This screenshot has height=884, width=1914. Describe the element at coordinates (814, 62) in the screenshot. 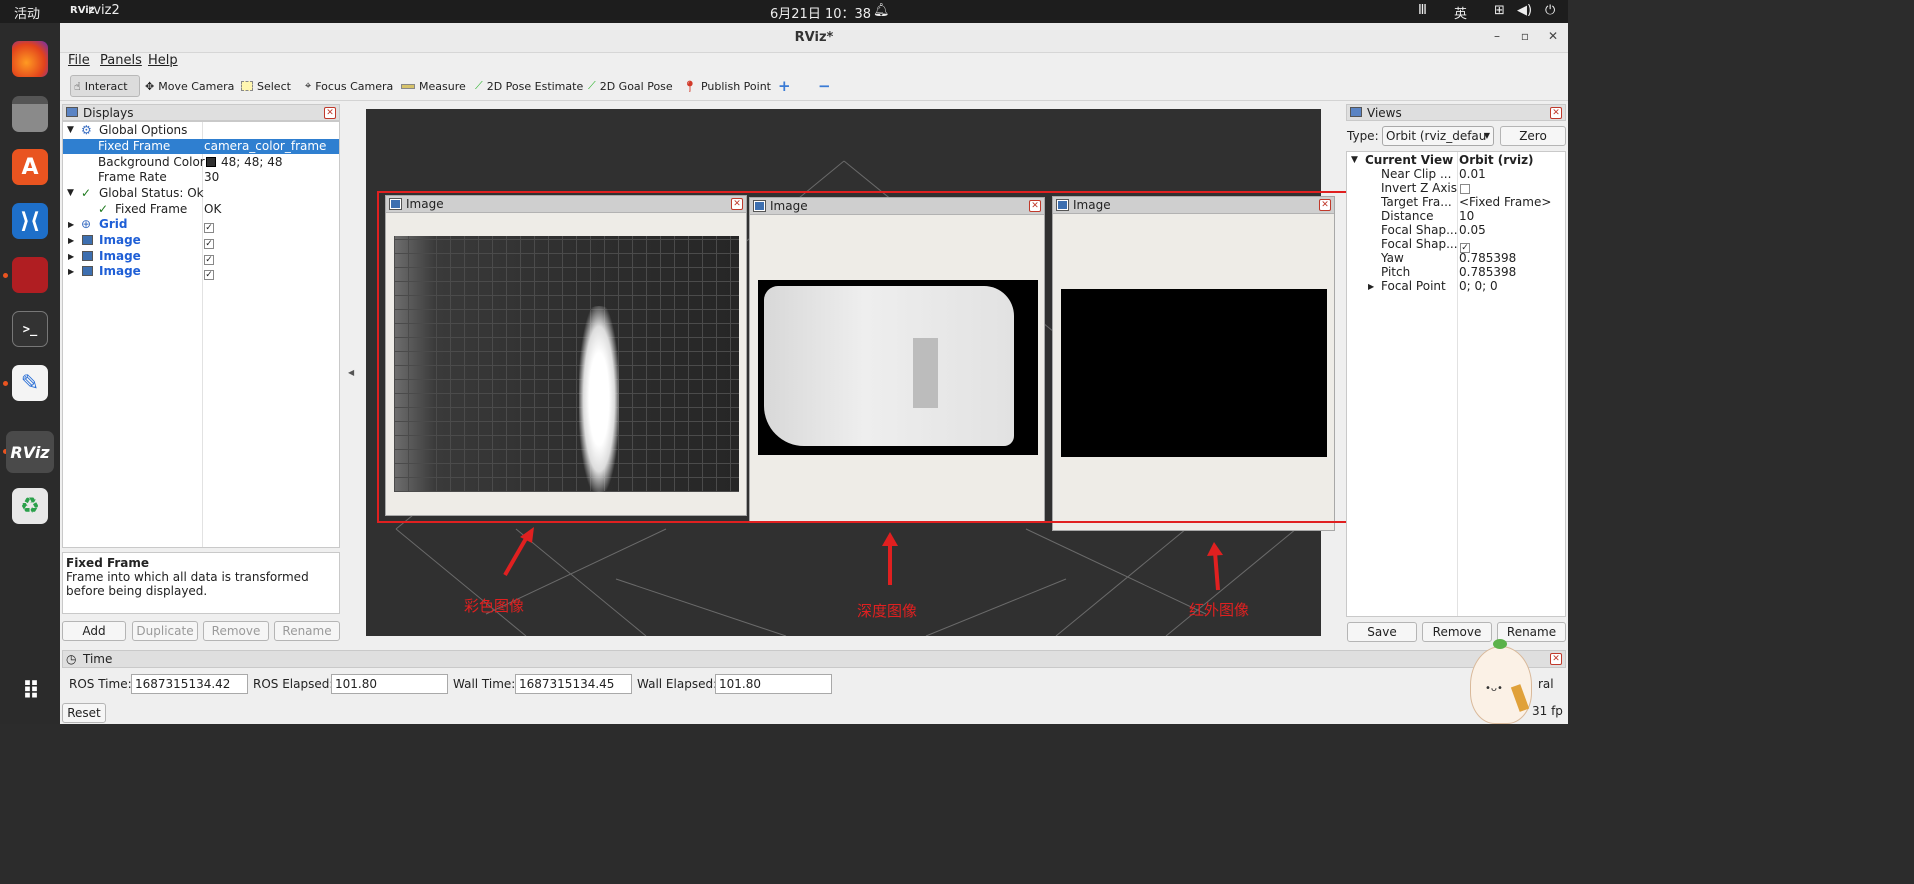

I see `menu-bar: File Panels Help` at that location.